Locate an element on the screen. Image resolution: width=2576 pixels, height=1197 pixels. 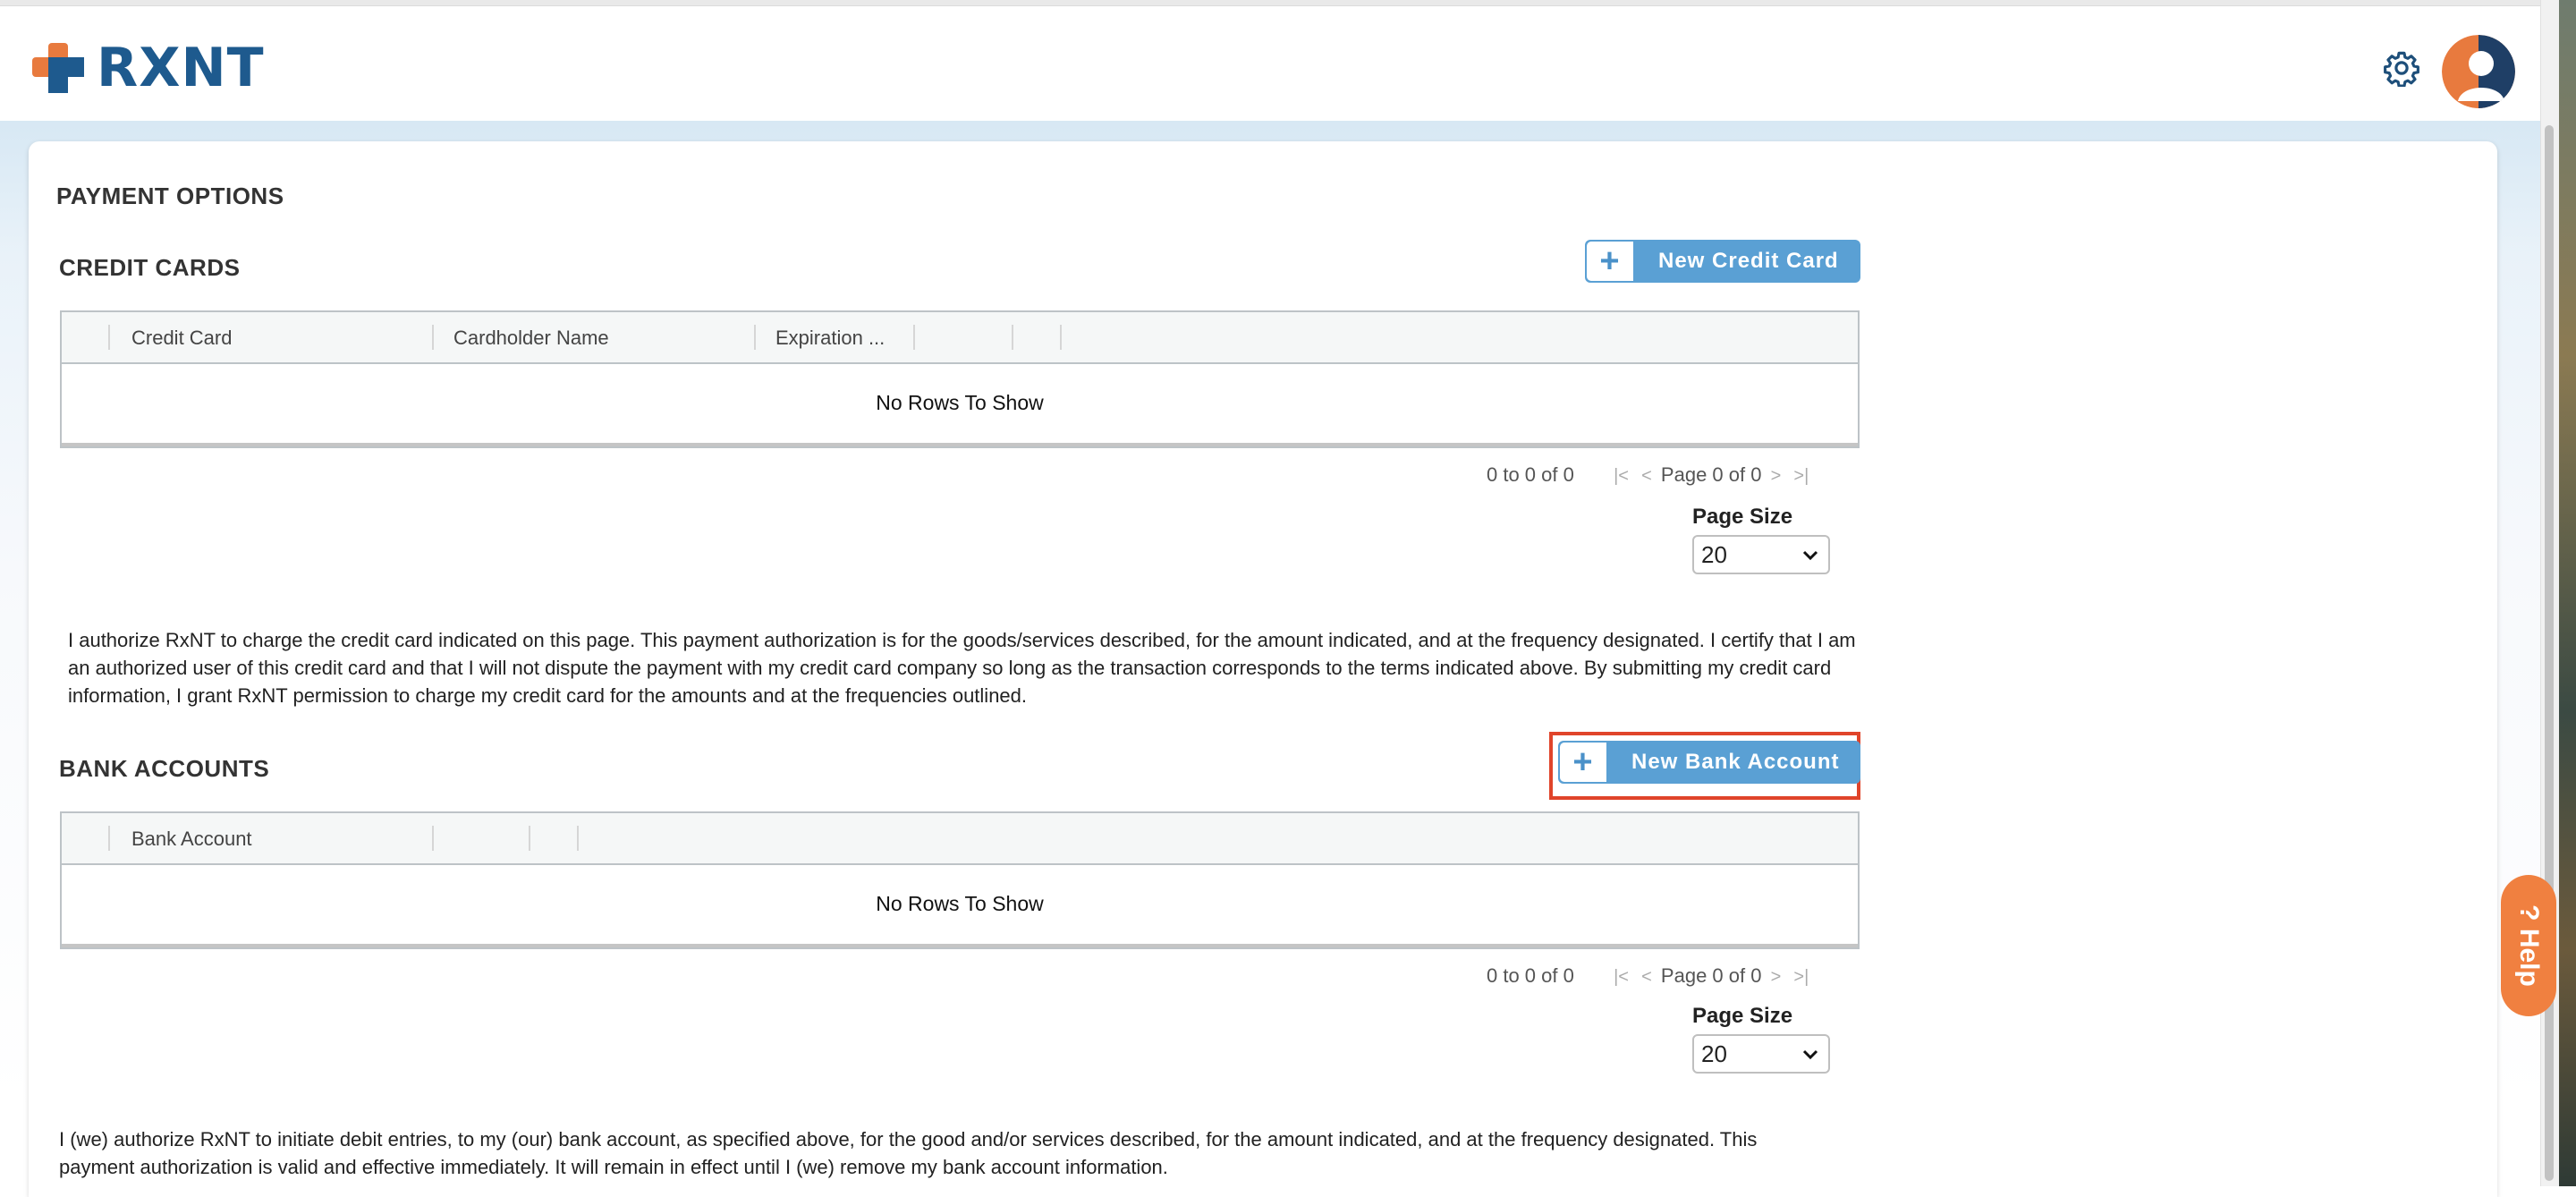
bank-accounts-pager: 0 to 0 of 0 |< < Page 0 of 0 > >| is located at coordinates (1649, 976).